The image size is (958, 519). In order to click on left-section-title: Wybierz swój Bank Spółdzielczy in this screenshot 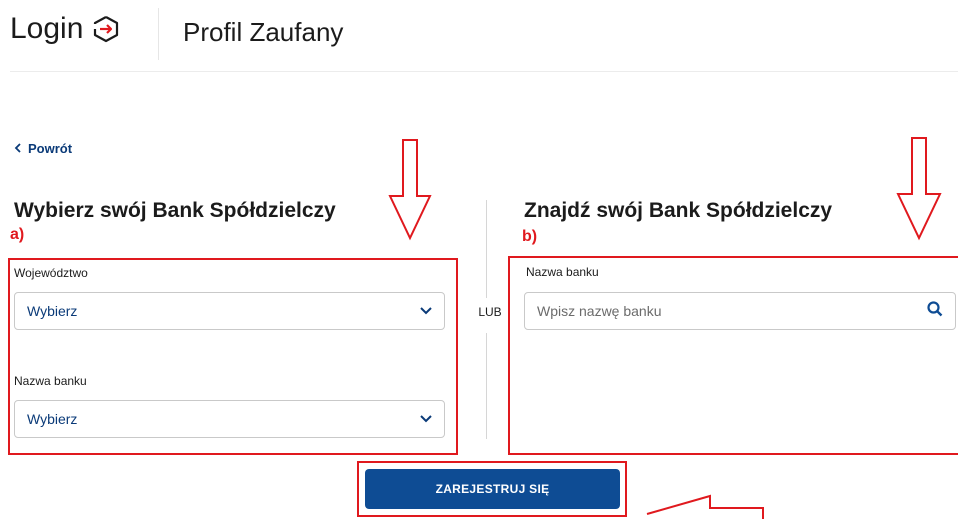, I will do `click(175, 210)`.